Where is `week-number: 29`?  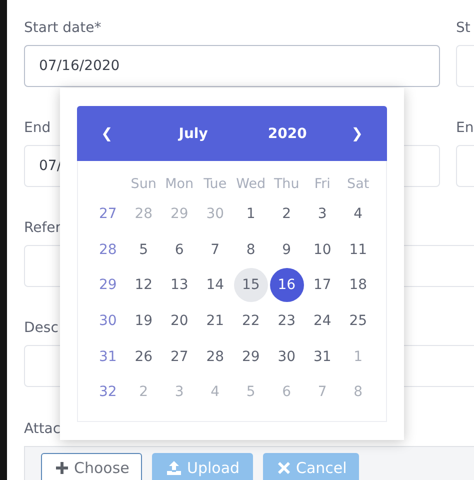 week-number: 29 is located at coordinates (107, 285).